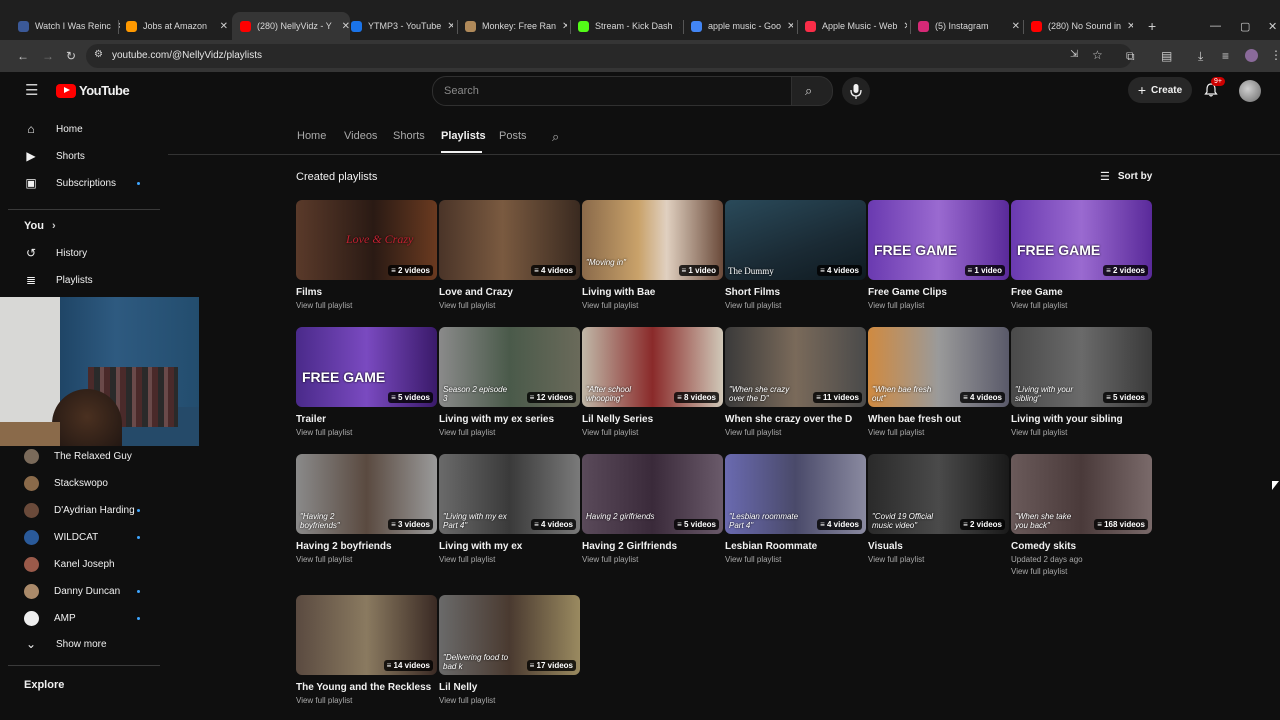  What do you see at coordinates (69, 564) in the screenshot?
I see `subscription-item: Kanel Joseph` at bounding box center [69, 564].